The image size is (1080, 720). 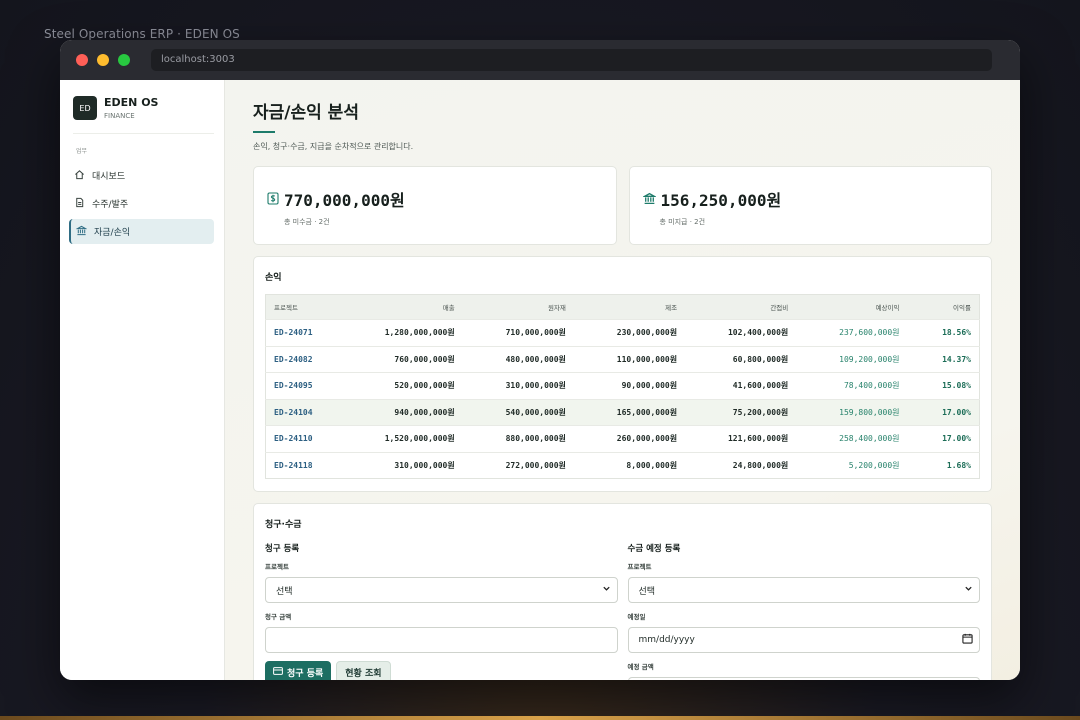 What do you see at coordinates (852, 332) in the screenshot?
I see `expected-profit-cell: 237,600,000원` at bounding box center [852, 332].